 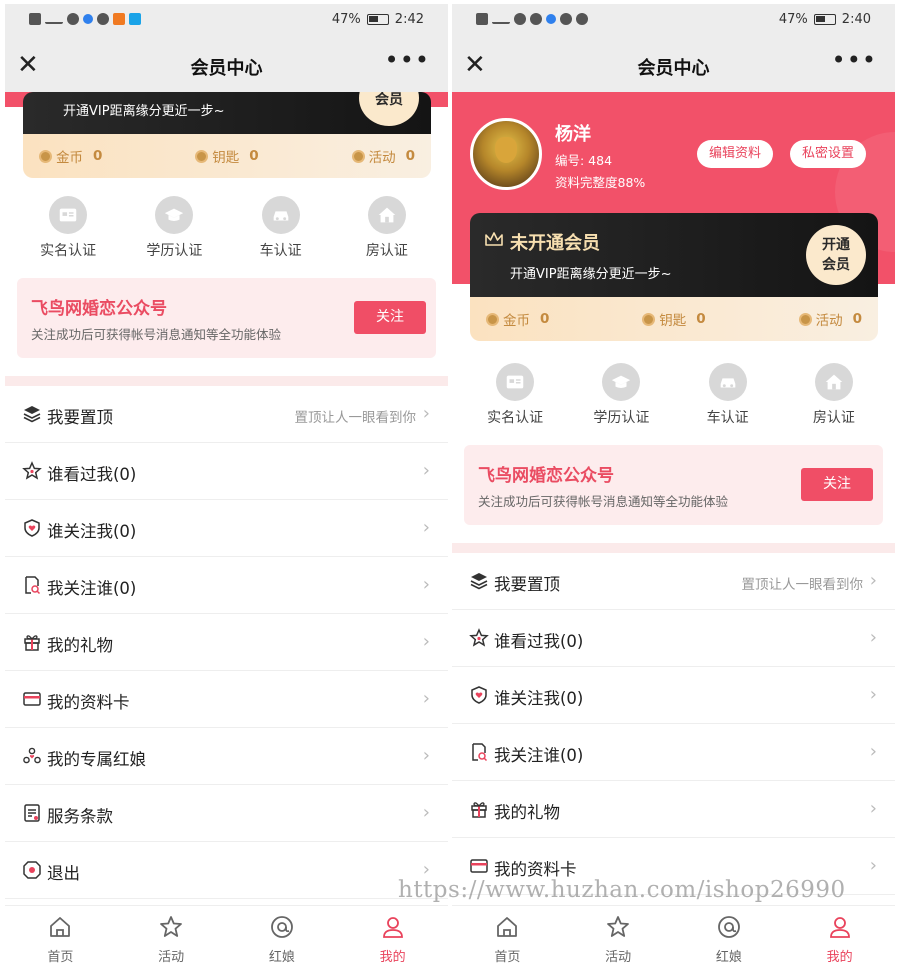 What do you see at coordinates (226, 813) in the screenshot?
I see `menu-item-terms: 服务条款 ›` at bounding box center [226, 813].